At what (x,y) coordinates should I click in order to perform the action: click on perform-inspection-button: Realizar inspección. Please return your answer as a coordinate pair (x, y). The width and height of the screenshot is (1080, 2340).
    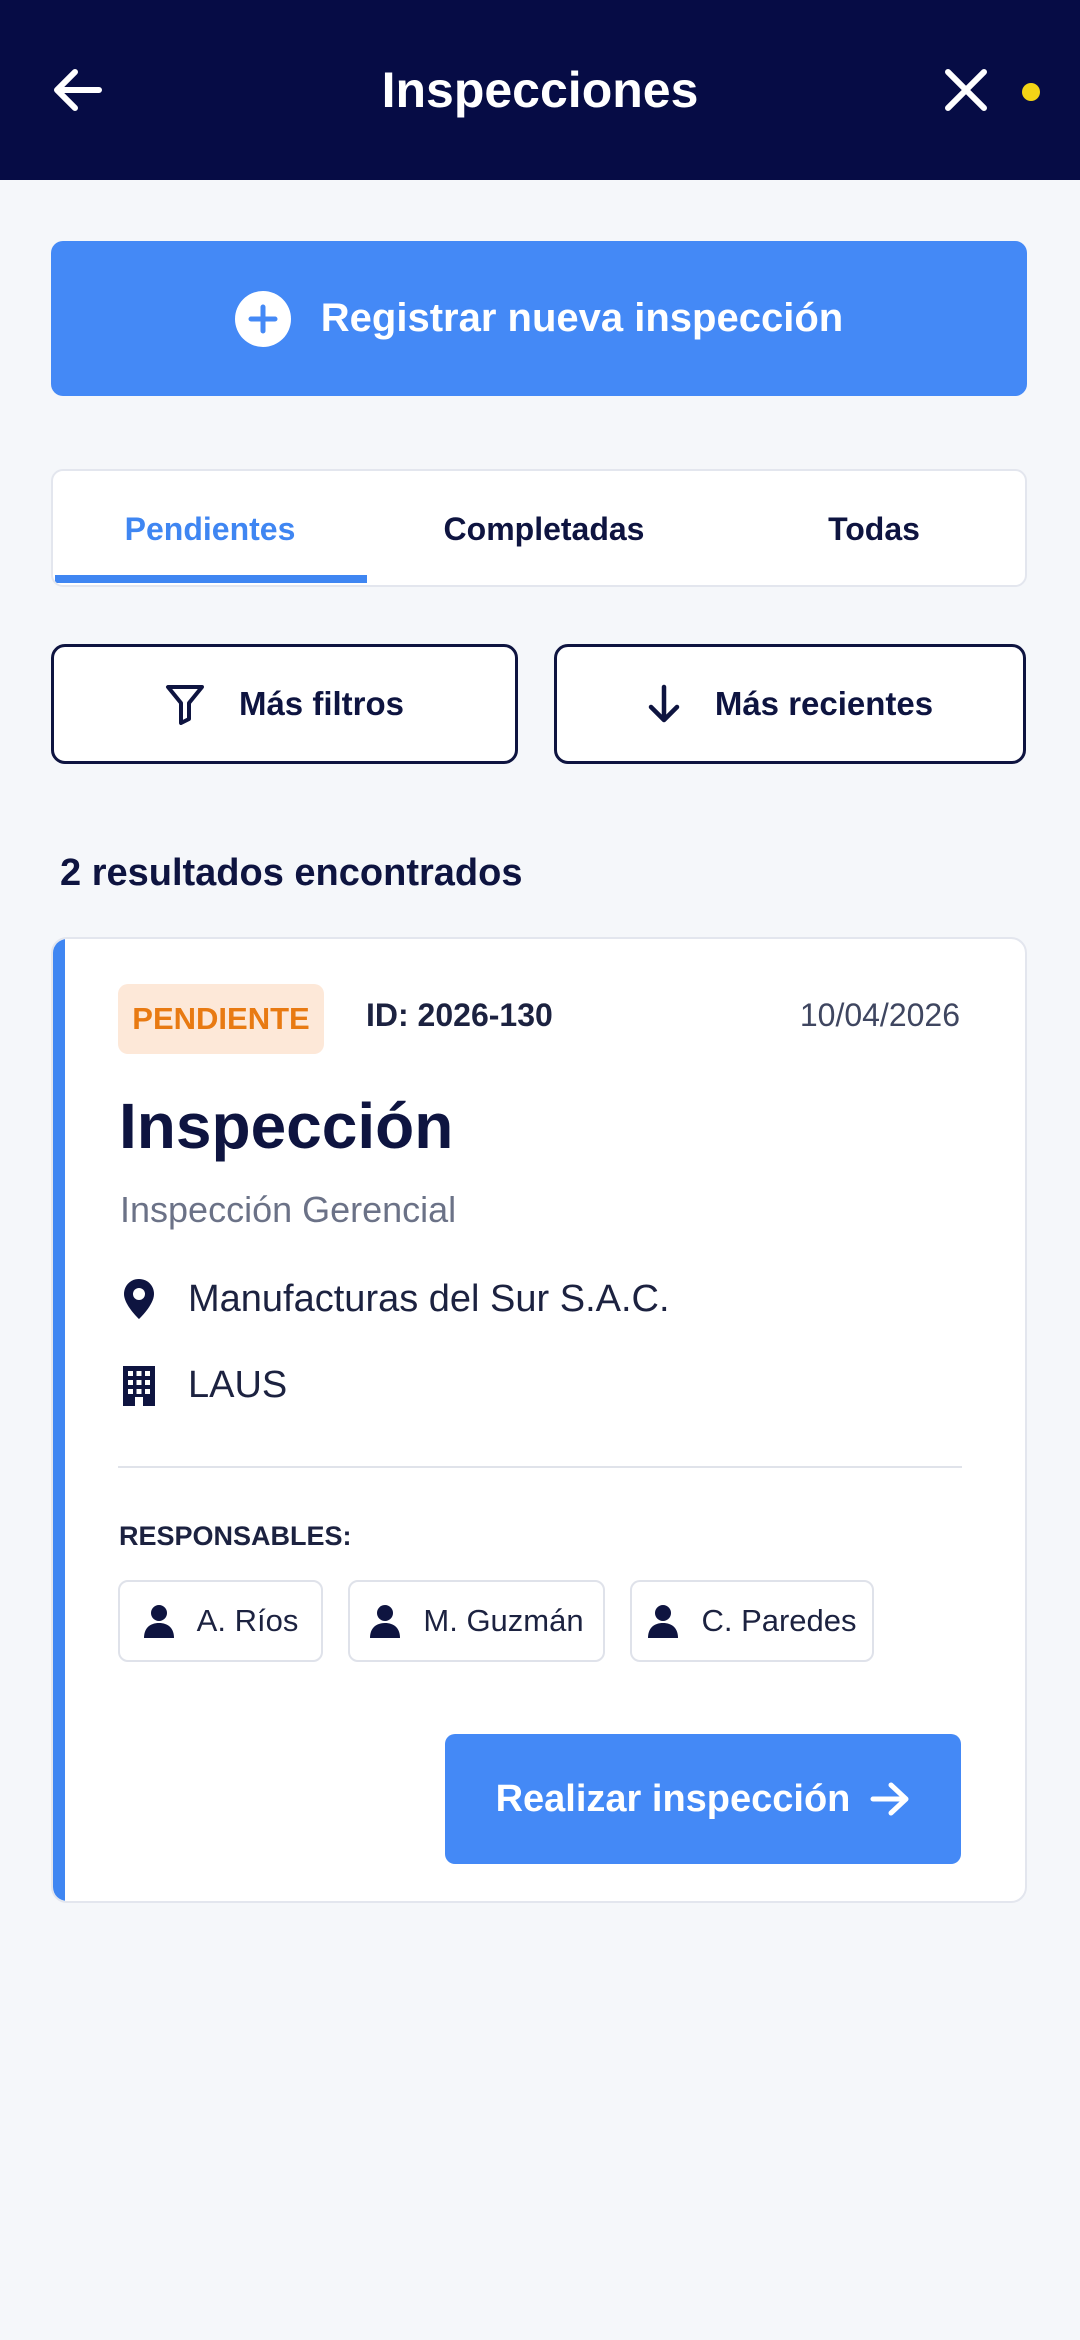
    Looking at the image, I should click on (703, 1799).